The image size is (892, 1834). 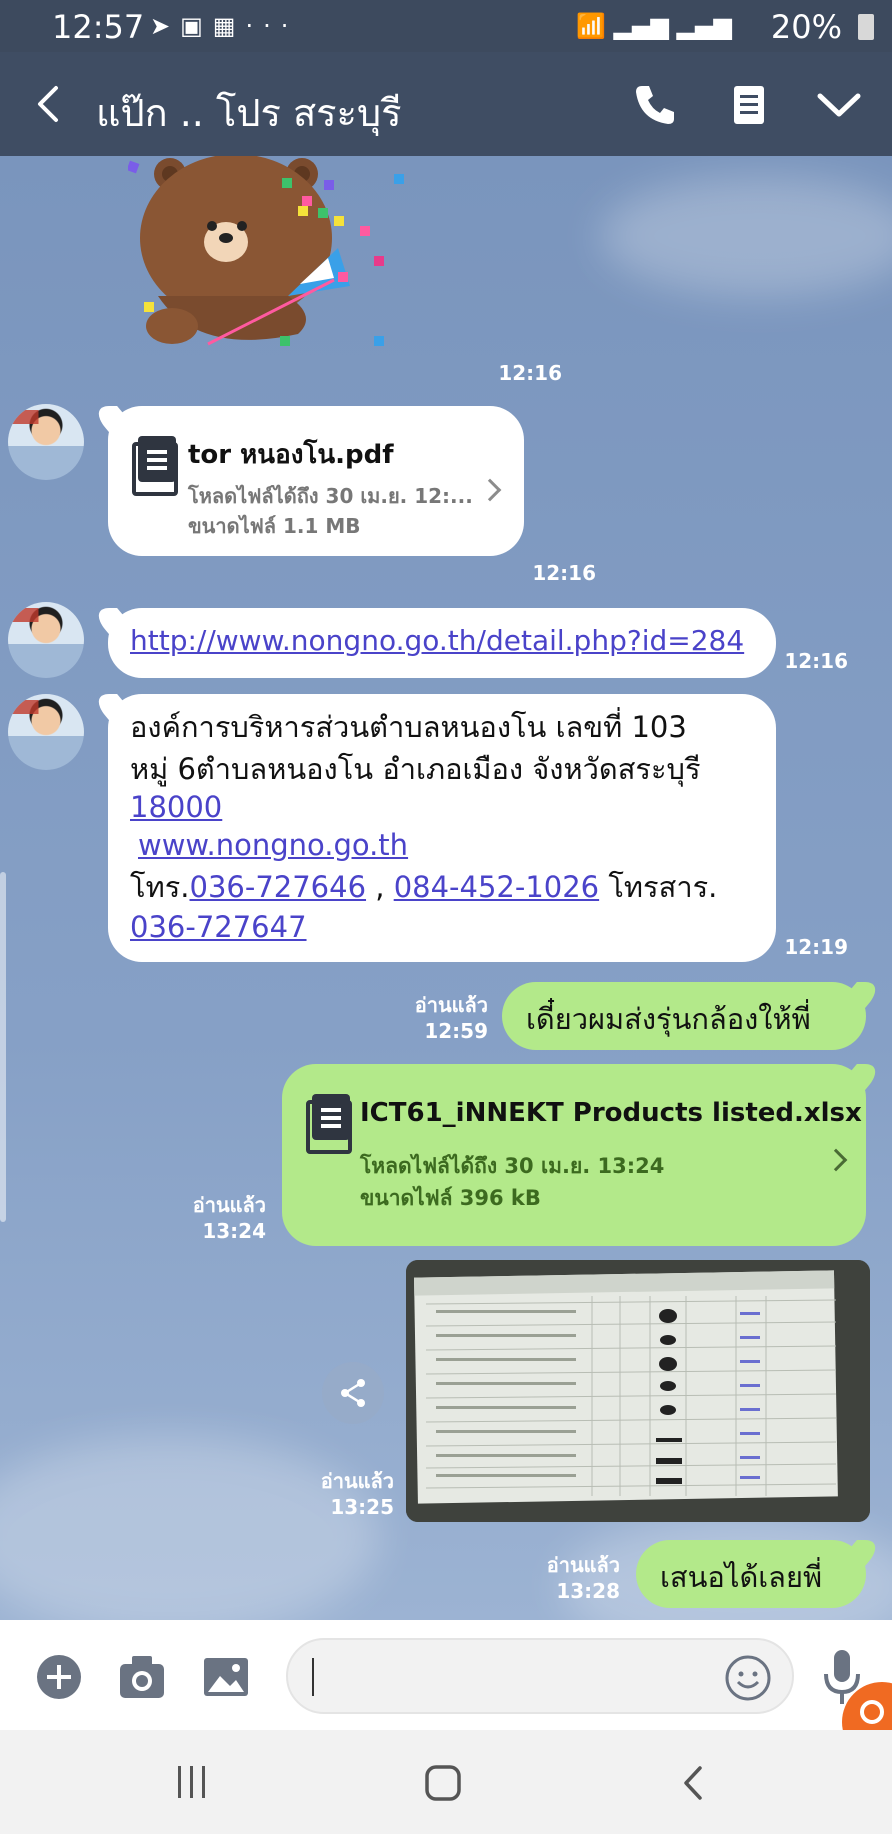 I want to click on status-notification-icons: ➤▣▦···, so click(x=224, y=26).